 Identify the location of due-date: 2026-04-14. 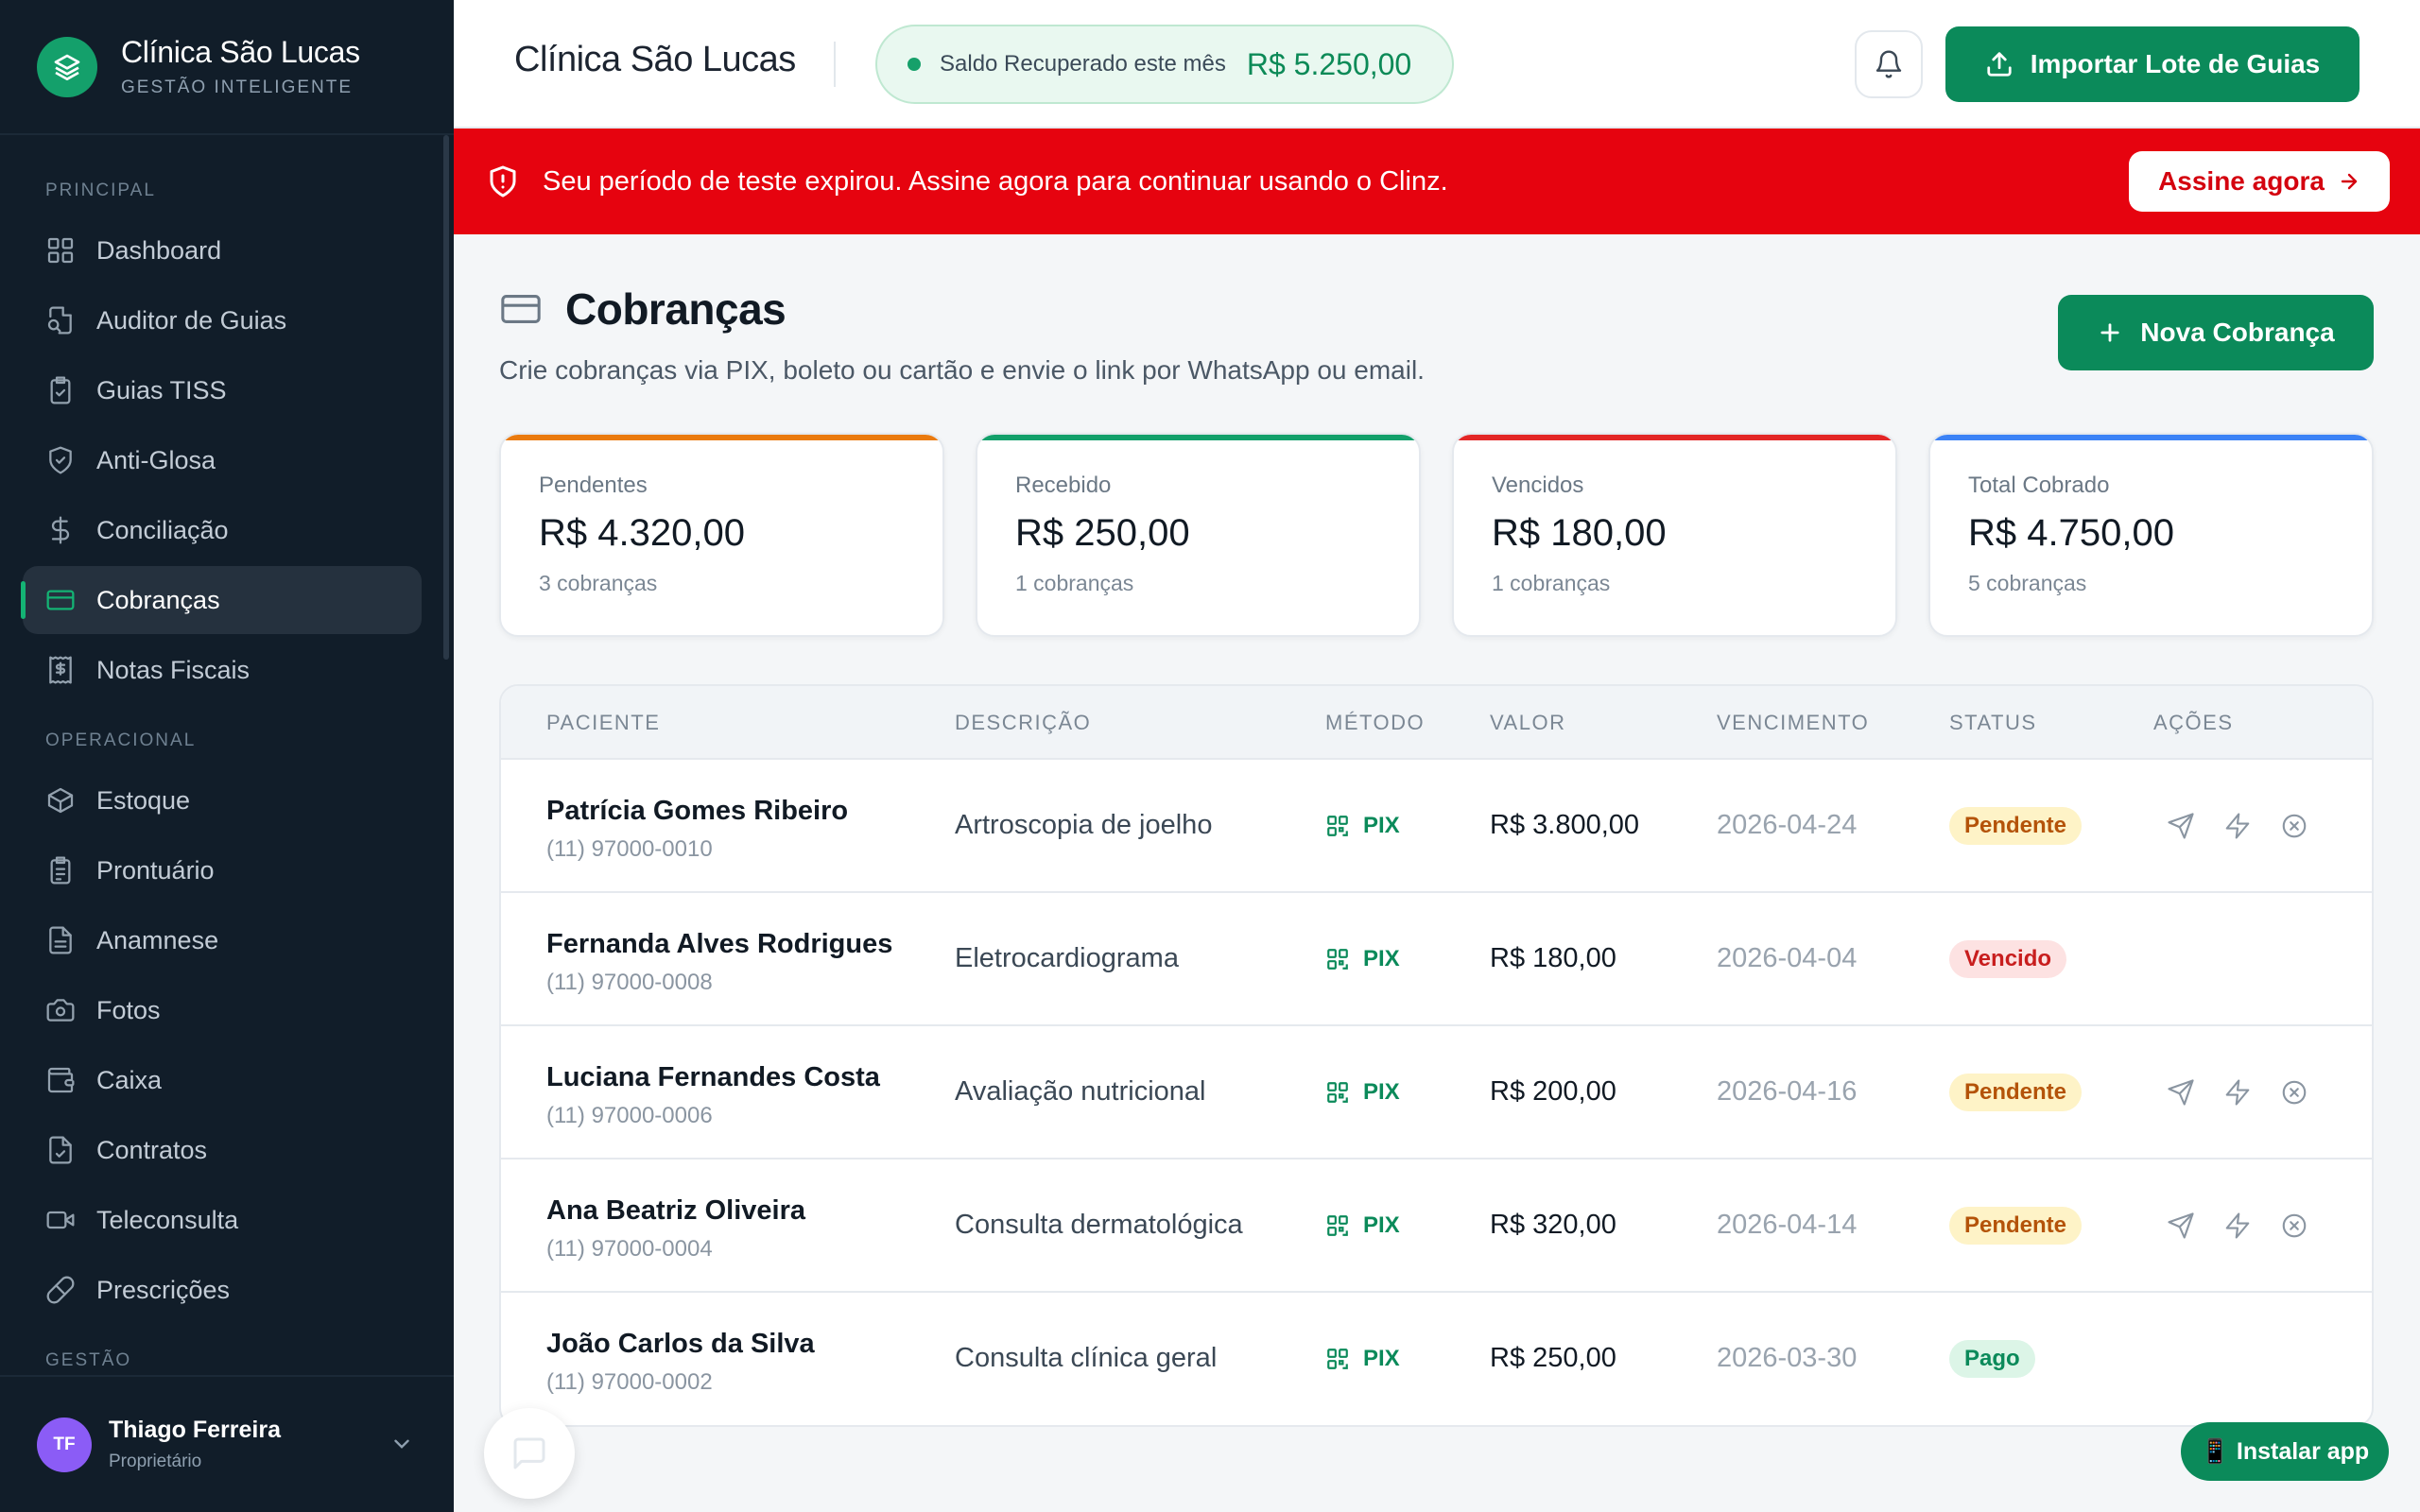
(1787, 1225).